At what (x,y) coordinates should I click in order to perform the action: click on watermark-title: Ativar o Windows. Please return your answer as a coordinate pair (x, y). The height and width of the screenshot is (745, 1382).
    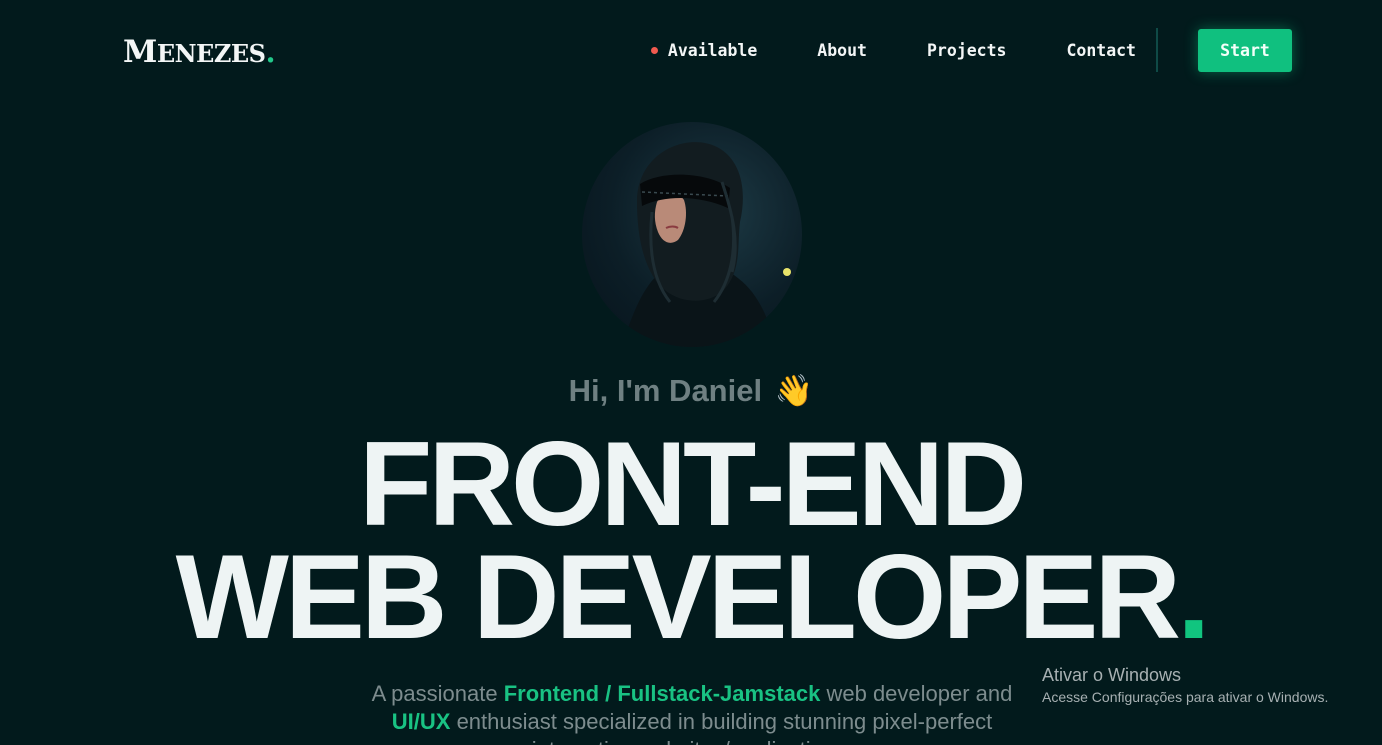
    Looking at the image, I should click on (1112, 675).